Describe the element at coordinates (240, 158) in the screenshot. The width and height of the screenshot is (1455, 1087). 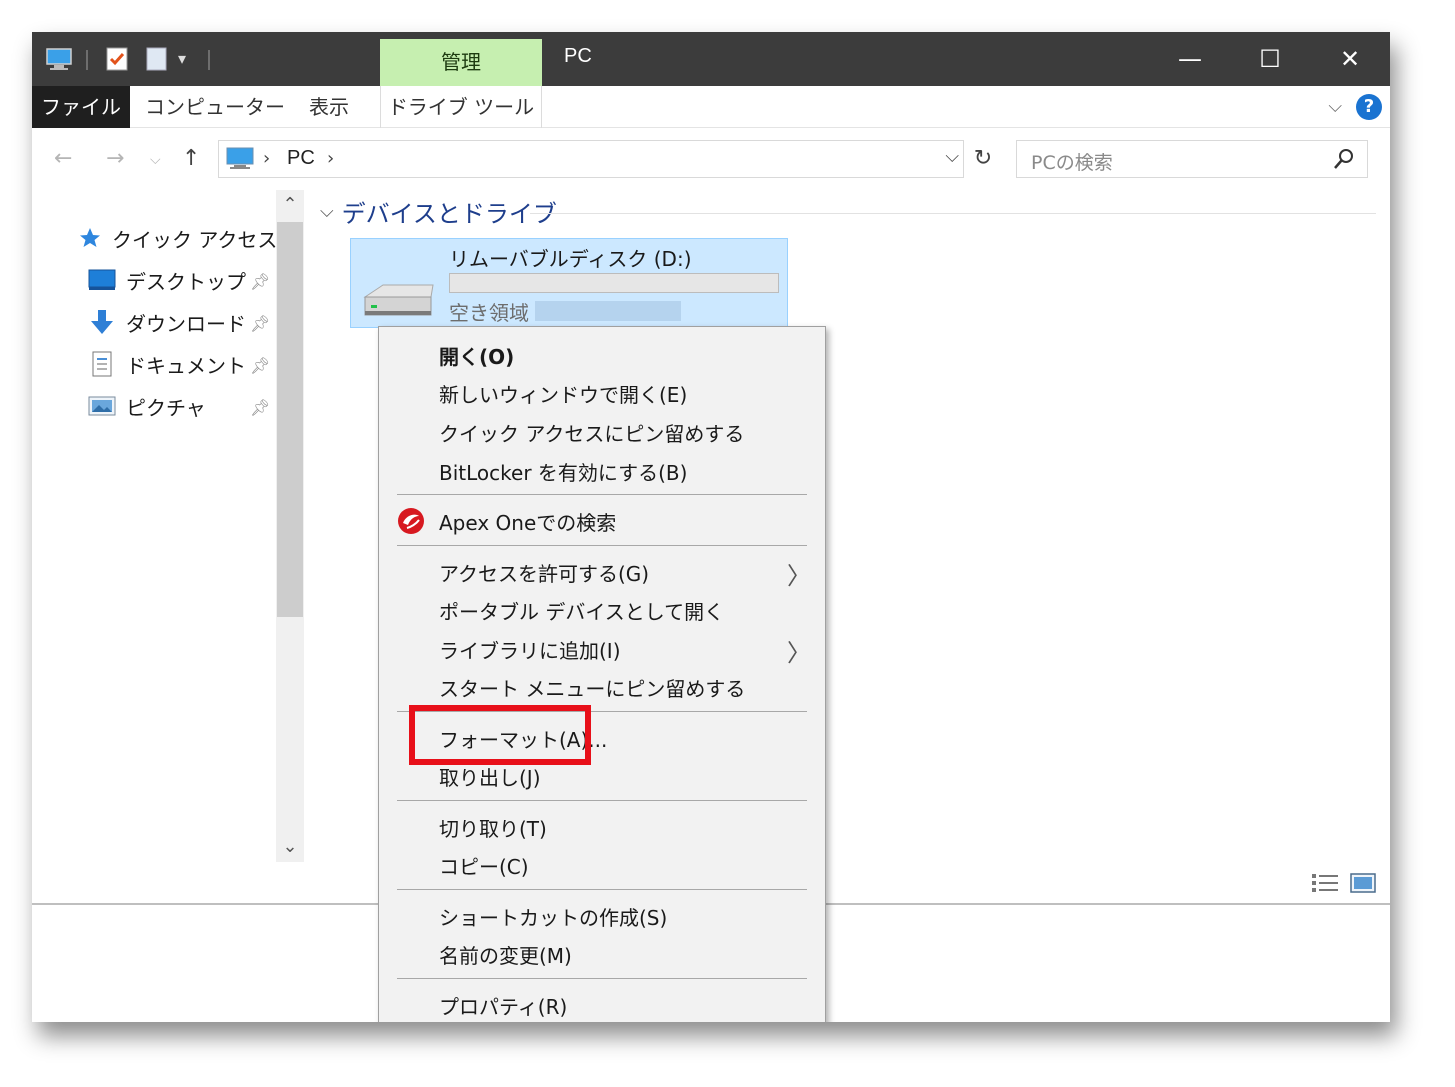
I see `pc-icon` at that location.